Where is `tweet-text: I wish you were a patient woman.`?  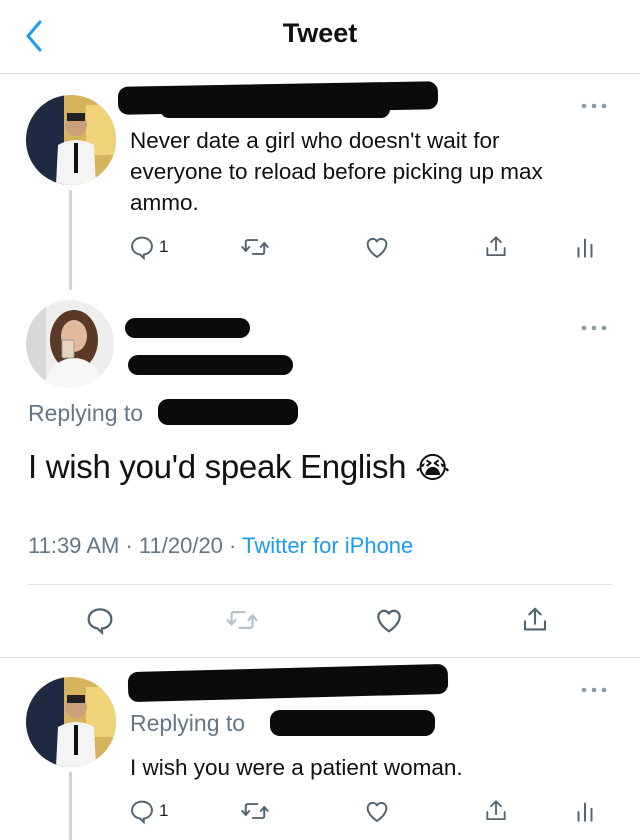
tweet-text: I wish you were a patient woman. is located at coordinates (296, 767).